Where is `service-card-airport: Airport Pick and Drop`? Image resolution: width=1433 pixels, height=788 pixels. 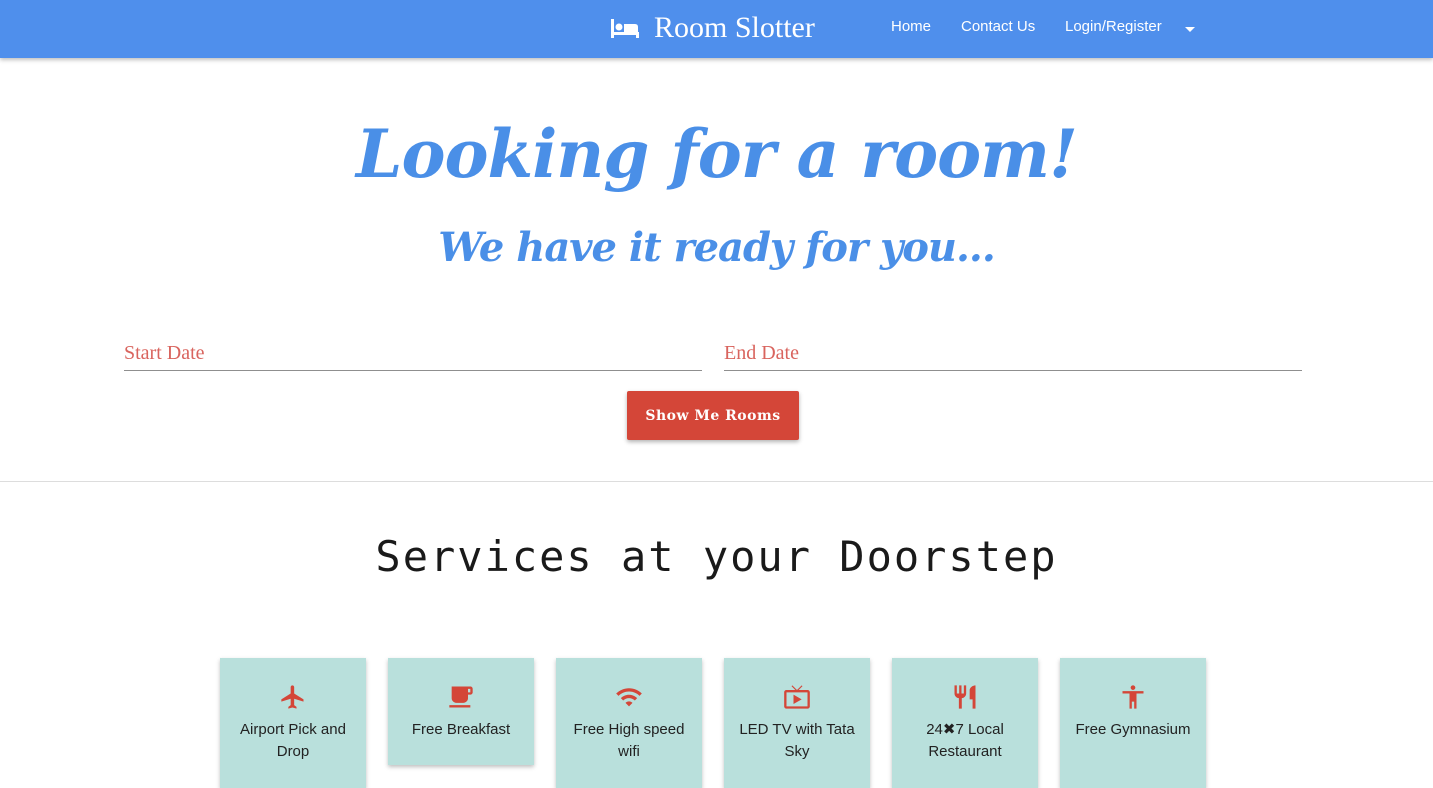
service-card-airport: Airport Pick and Drop is located at coordinates (293, 723).